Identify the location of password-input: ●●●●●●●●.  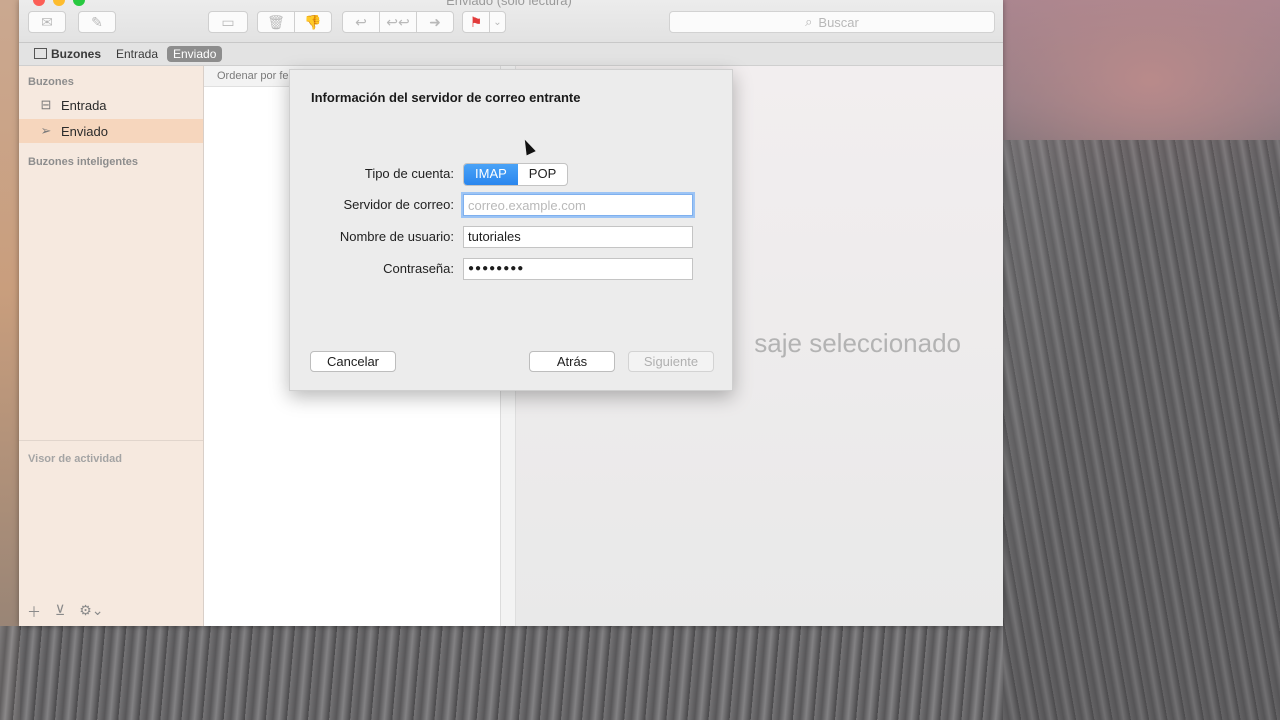
(578, 269).